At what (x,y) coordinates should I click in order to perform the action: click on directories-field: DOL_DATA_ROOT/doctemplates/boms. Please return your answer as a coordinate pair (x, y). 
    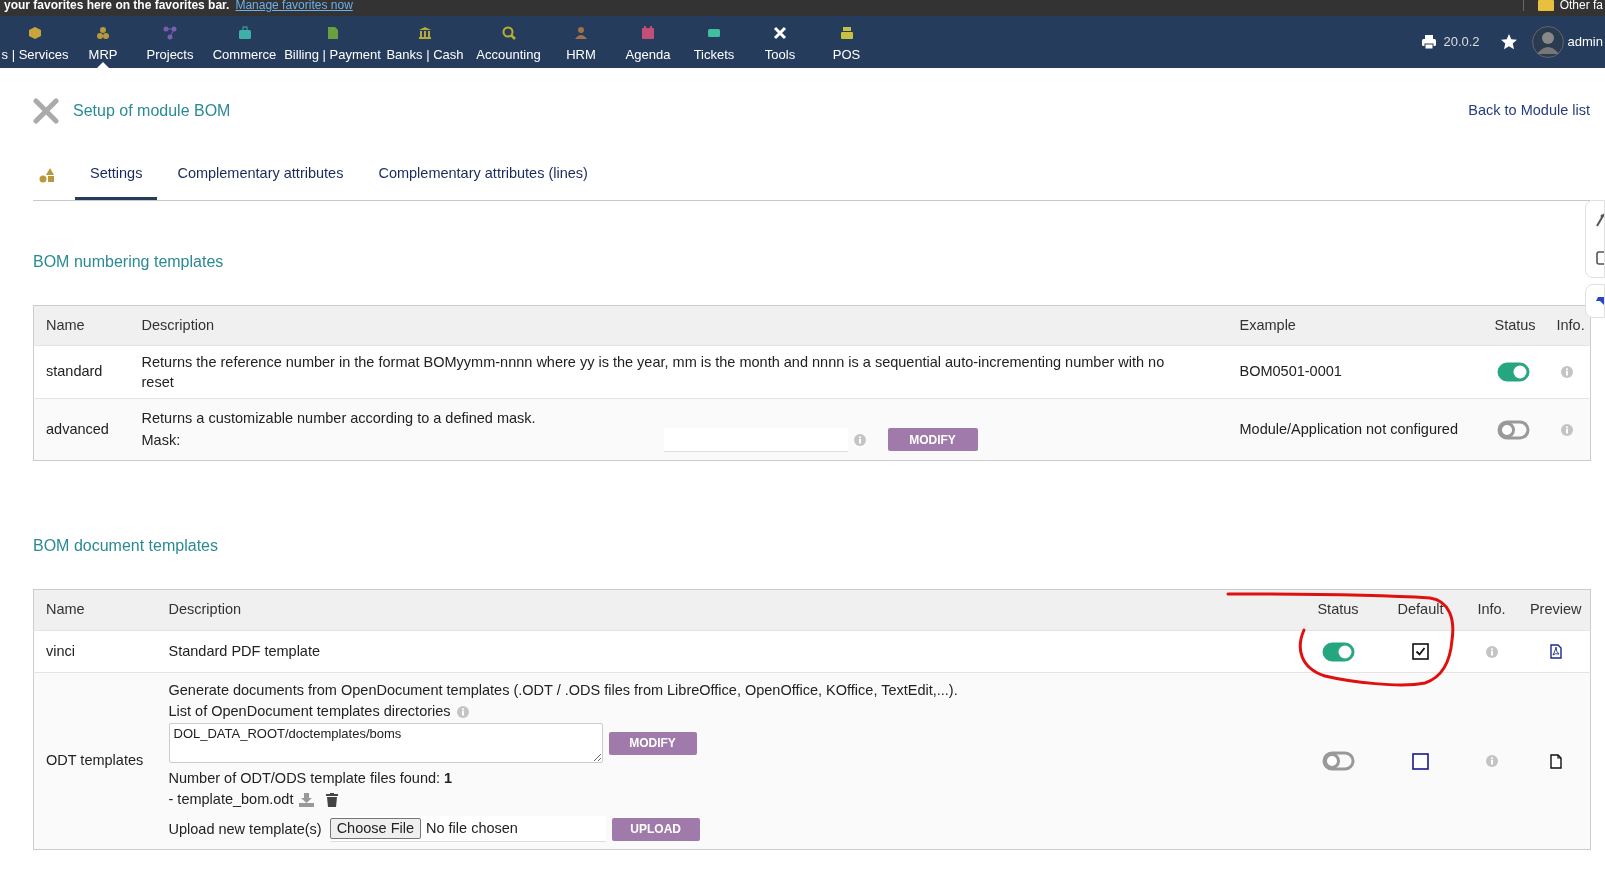
    Looking at the image, I should click on (385, 743).